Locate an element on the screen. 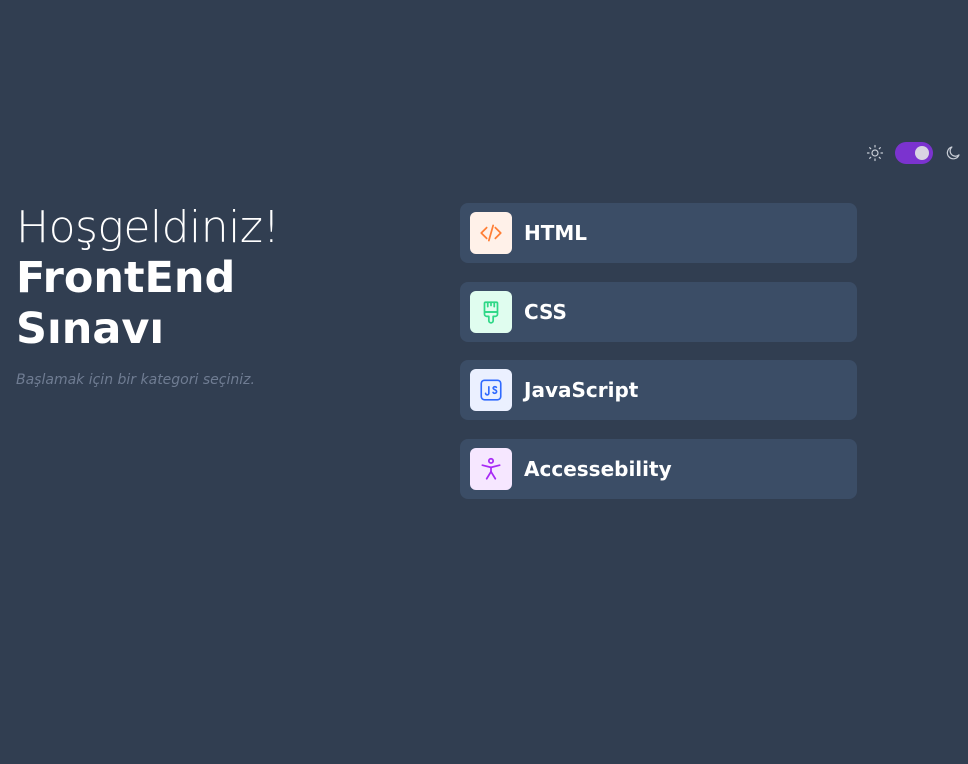  page-title-line1: FrontEnd is located at coordinates (126, 278).